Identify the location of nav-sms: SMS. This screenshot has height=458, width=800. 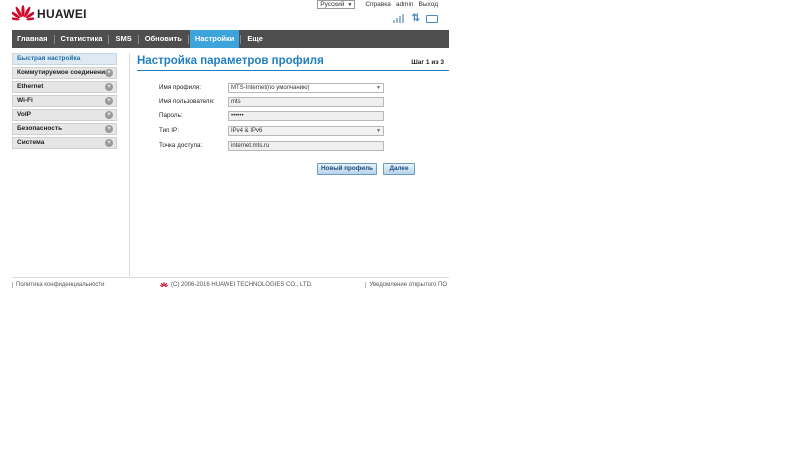
(123, 39).